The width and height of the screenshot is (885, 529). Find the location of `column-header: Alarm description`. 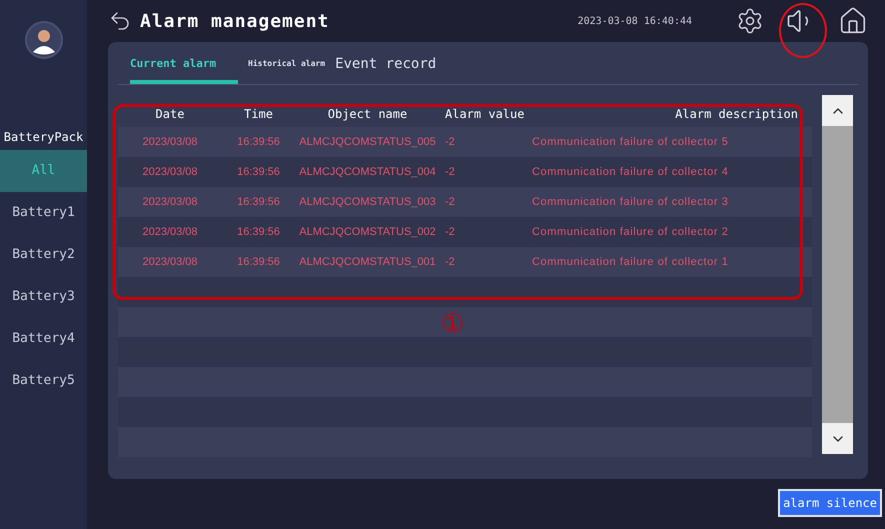

column-header: Alarm description is located at coordinates (736, 114).